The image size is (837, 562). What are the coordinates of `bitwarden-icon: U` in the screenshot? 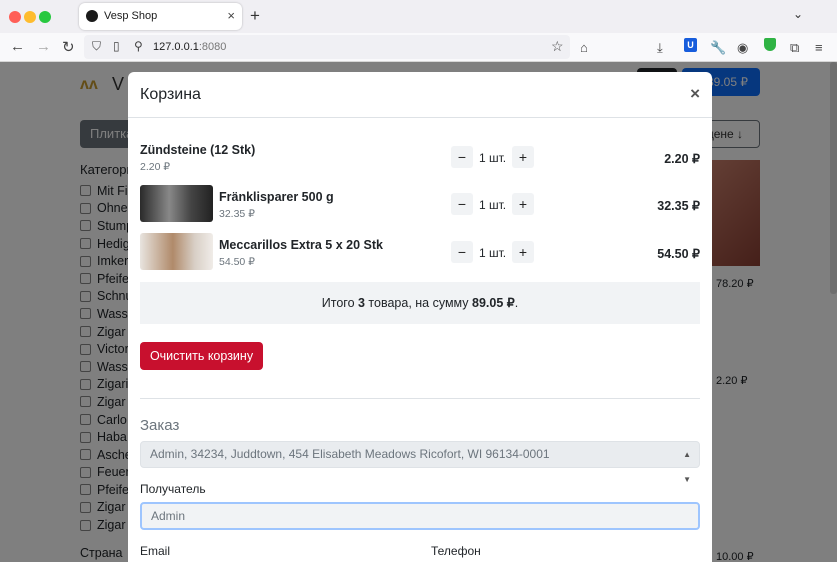 It's located at (690, 45).